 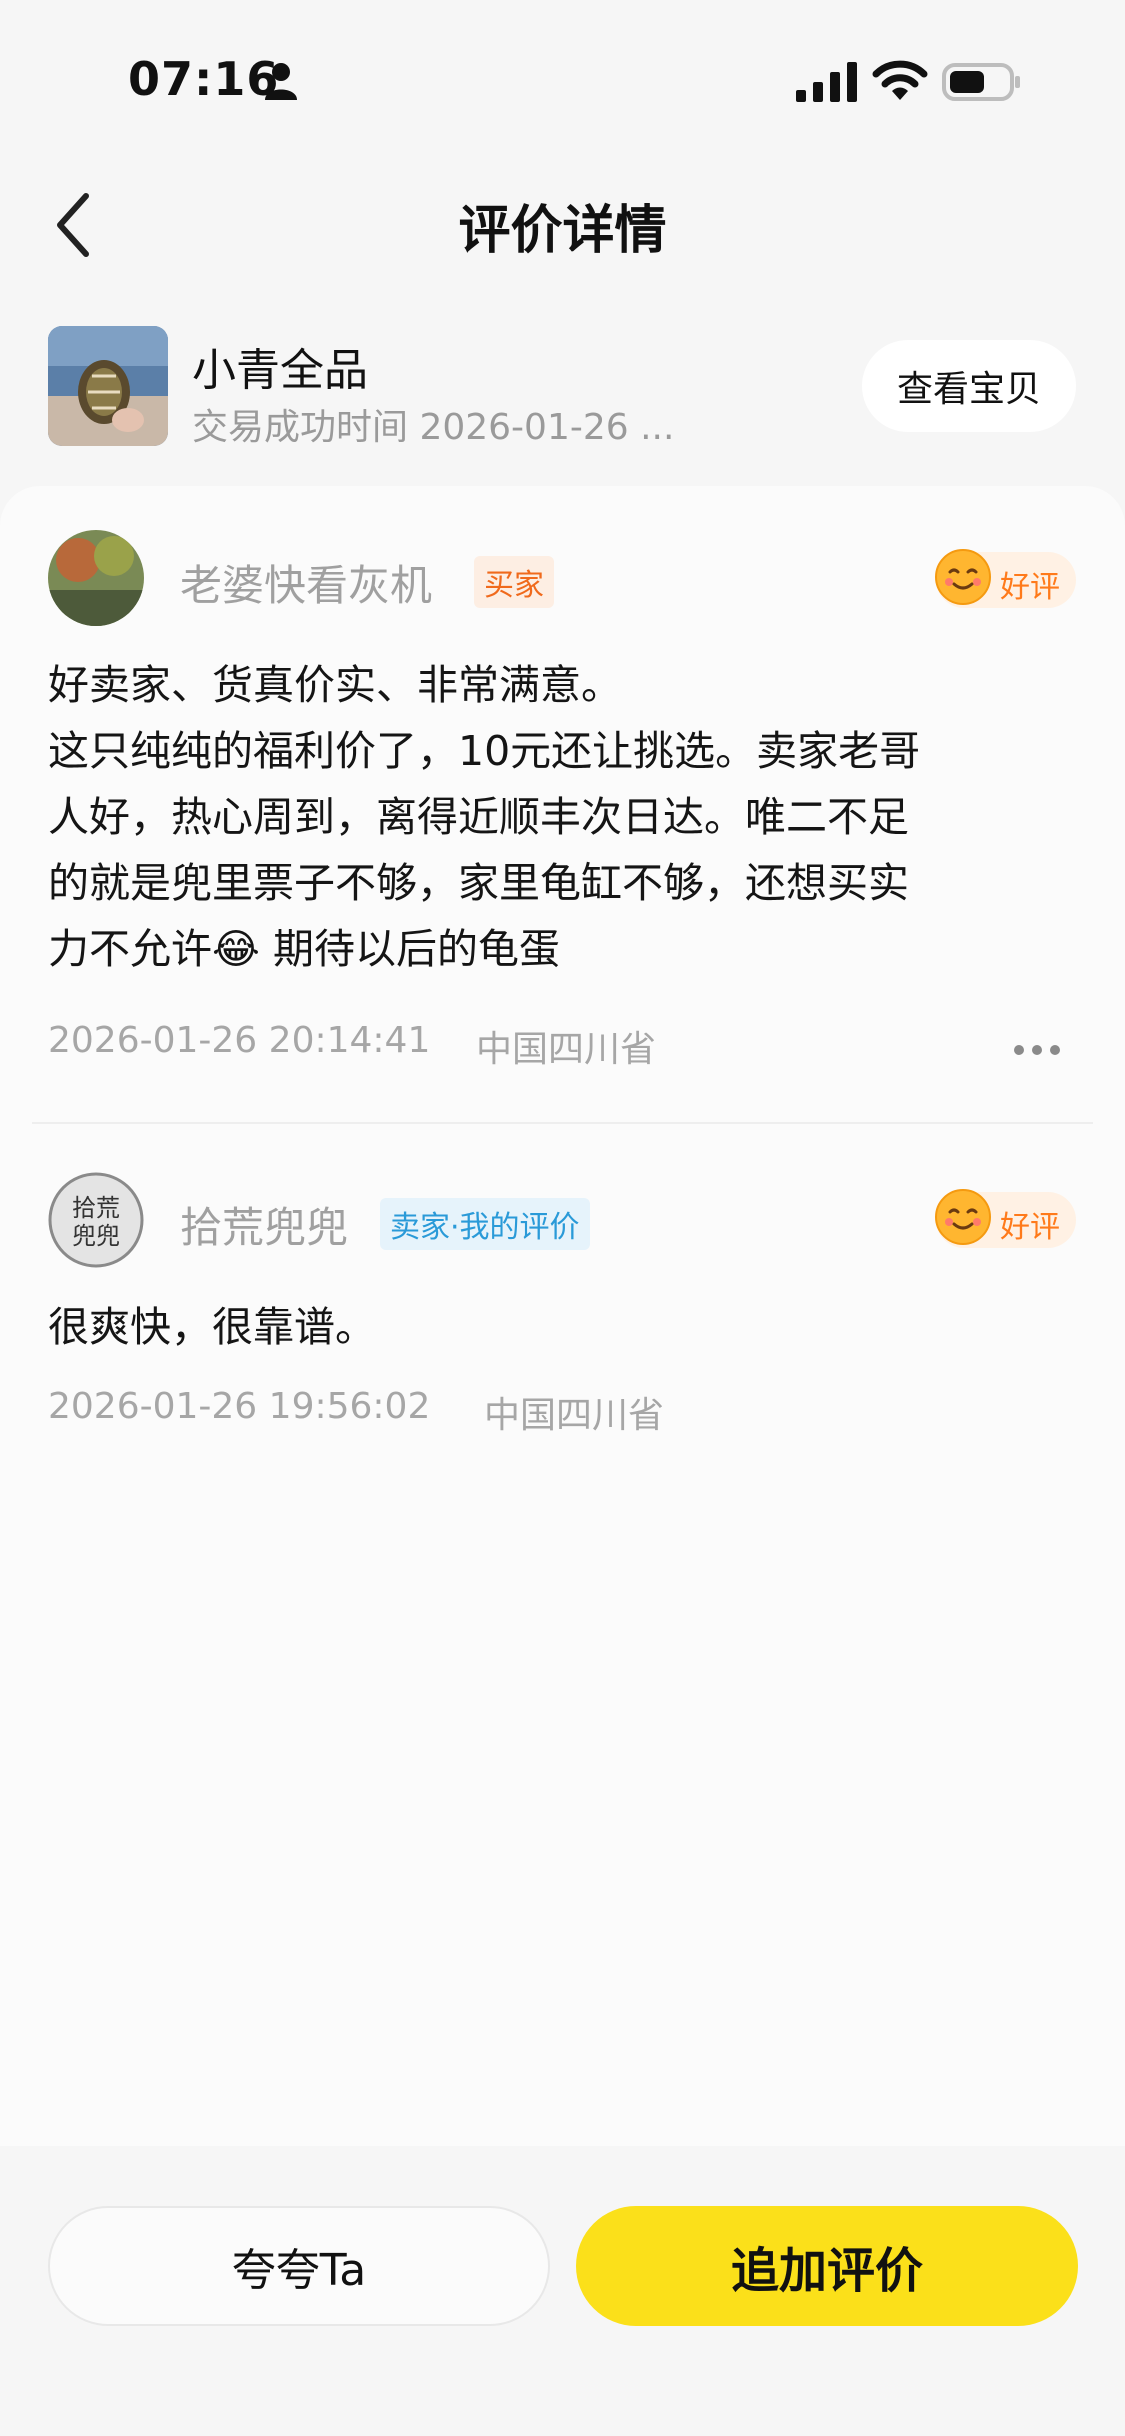 What do you see at coordinates (981, 82) in the screenshot?
I see `battery-icon` at bounding box center [981, 82].